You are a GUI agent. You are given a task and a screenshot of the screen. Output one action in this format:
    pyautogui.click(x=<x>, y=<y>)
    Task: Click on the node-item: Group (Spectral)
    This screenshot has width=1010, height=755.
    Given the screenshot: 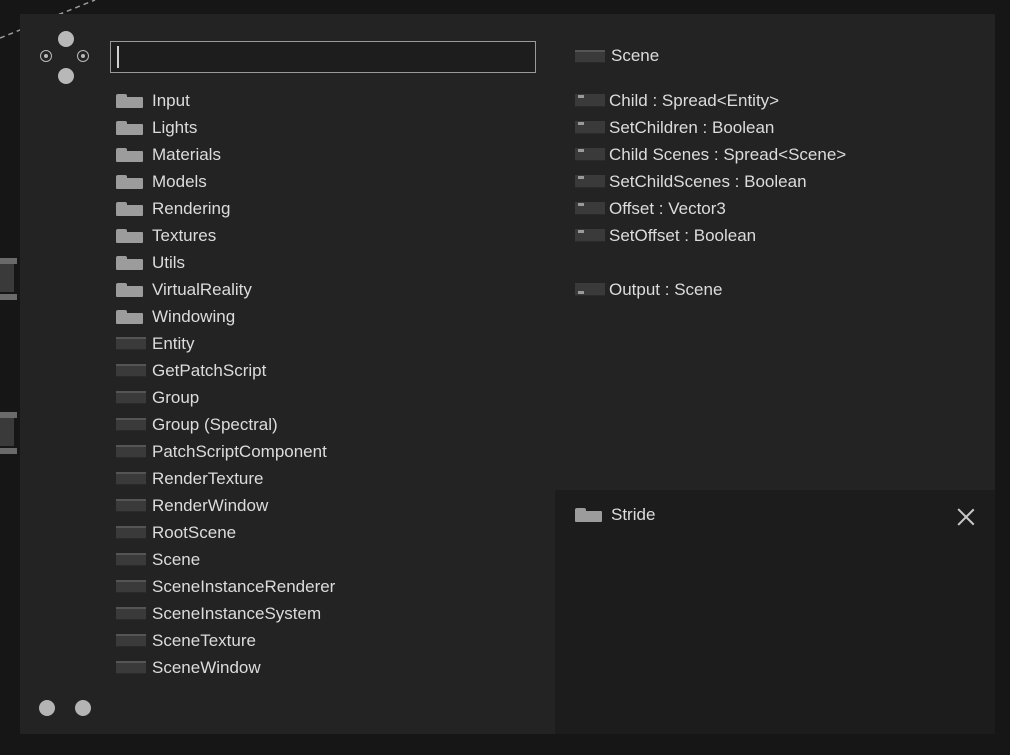 What is the action you would take?
    pyautogui.click(x=225, y=424)
    